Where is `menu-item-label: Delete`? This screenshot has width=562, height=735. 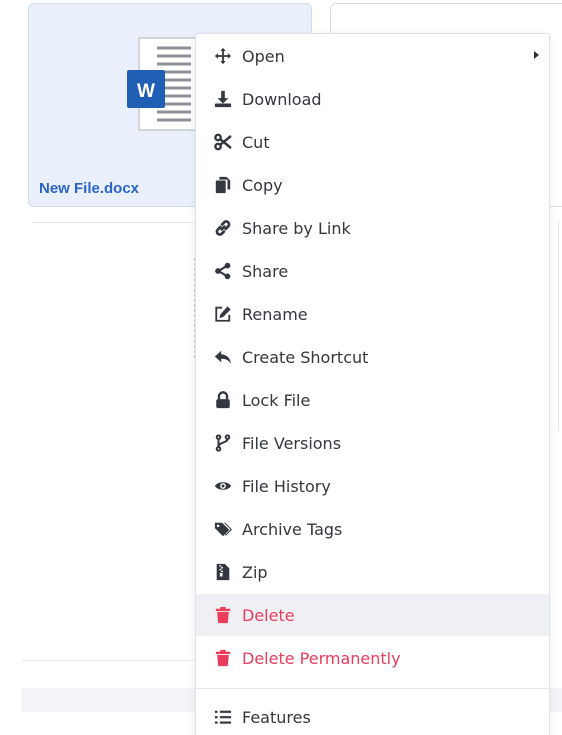 menu-item-label: Delete is located at coordinates (268, 615).